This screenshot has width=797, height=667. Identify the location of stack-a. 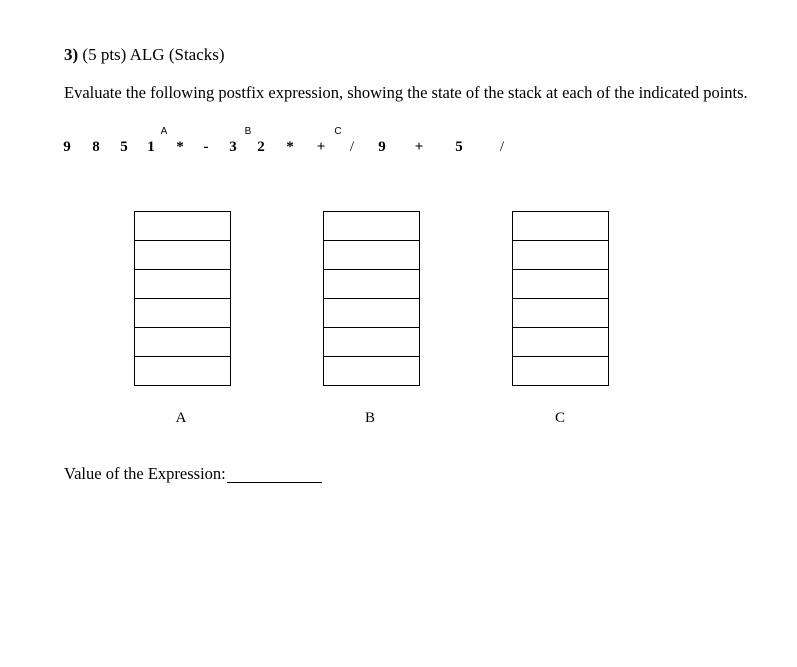
(182, 298).